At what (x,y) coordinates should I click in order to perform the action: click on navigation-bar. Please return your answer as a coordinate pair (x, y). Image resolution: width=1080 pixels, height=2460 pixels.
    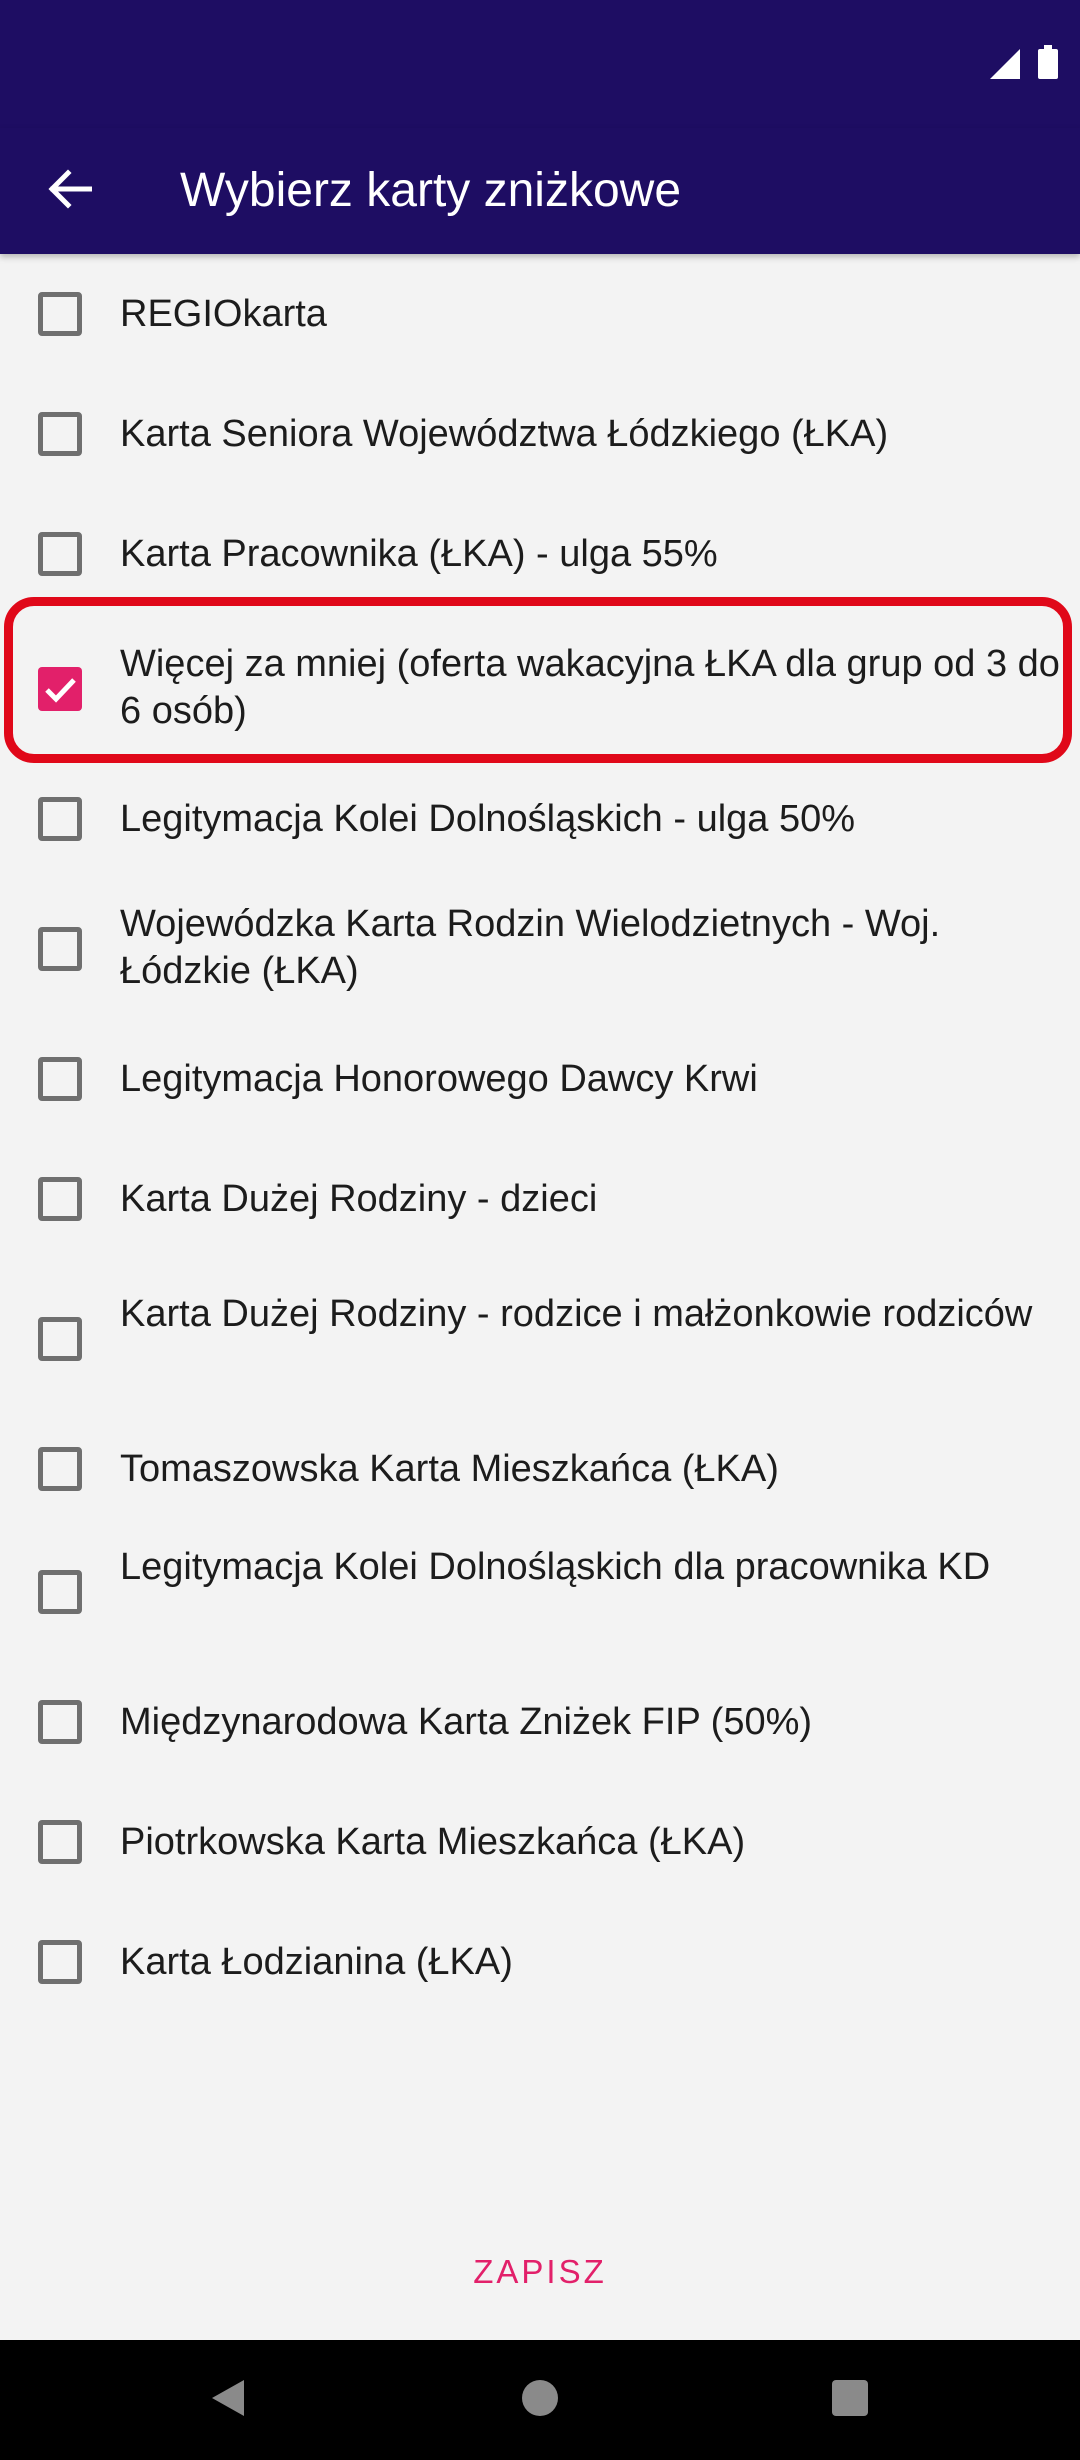
    Looking at the image, I should click on (540, 2400).